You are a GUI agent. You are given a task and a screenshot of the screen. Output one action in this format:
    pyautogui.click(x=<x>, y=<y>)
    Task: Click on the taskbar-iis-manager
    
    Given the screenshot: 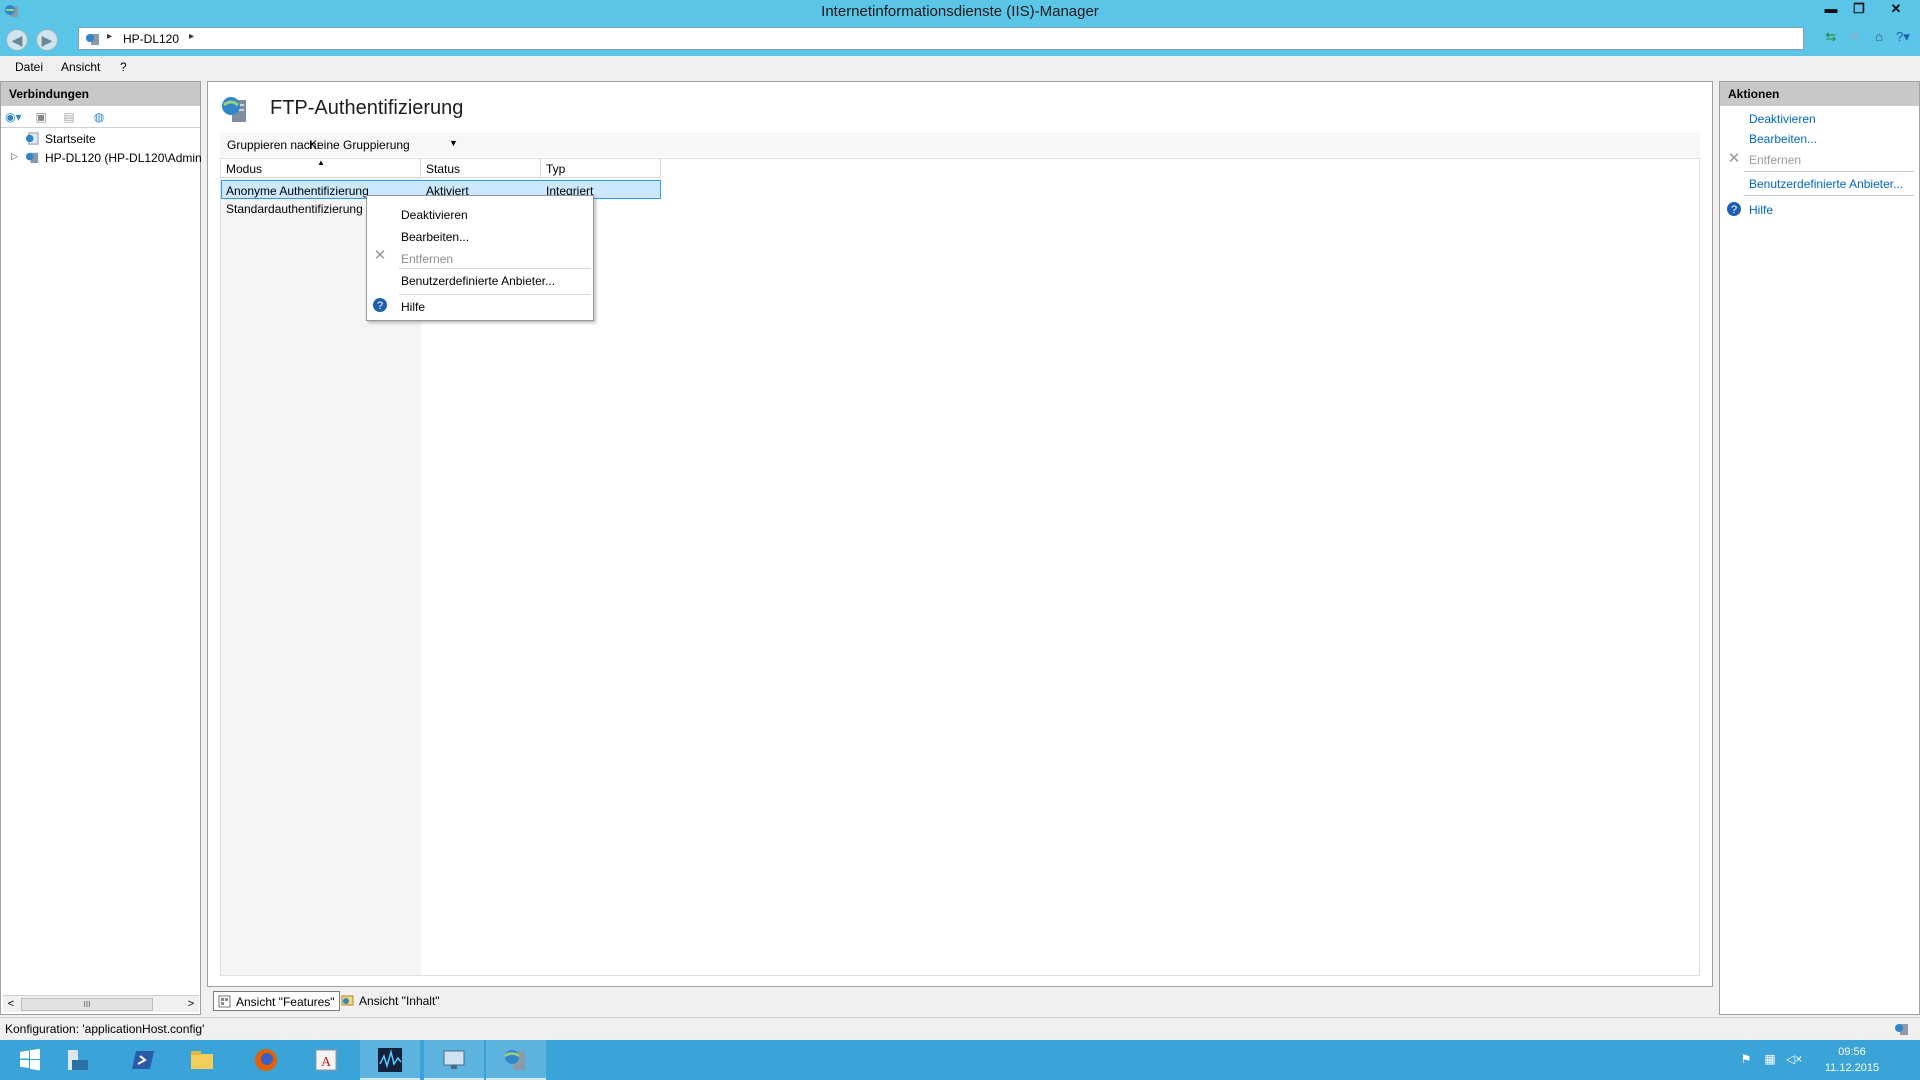 What is the action you would take?
    pyautogui.click(x=516, y=1060)
    